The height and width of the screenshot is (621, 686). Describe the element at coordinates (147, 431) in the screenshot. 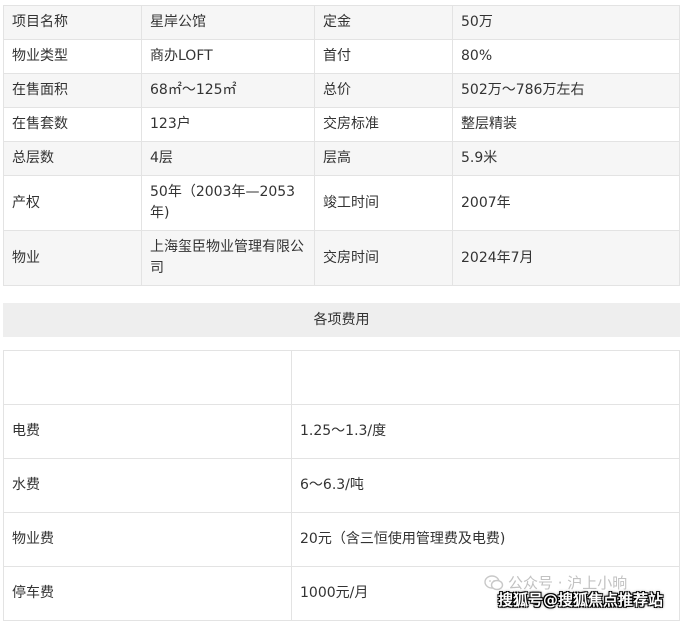

I see `table-cell: 电费` at that location.